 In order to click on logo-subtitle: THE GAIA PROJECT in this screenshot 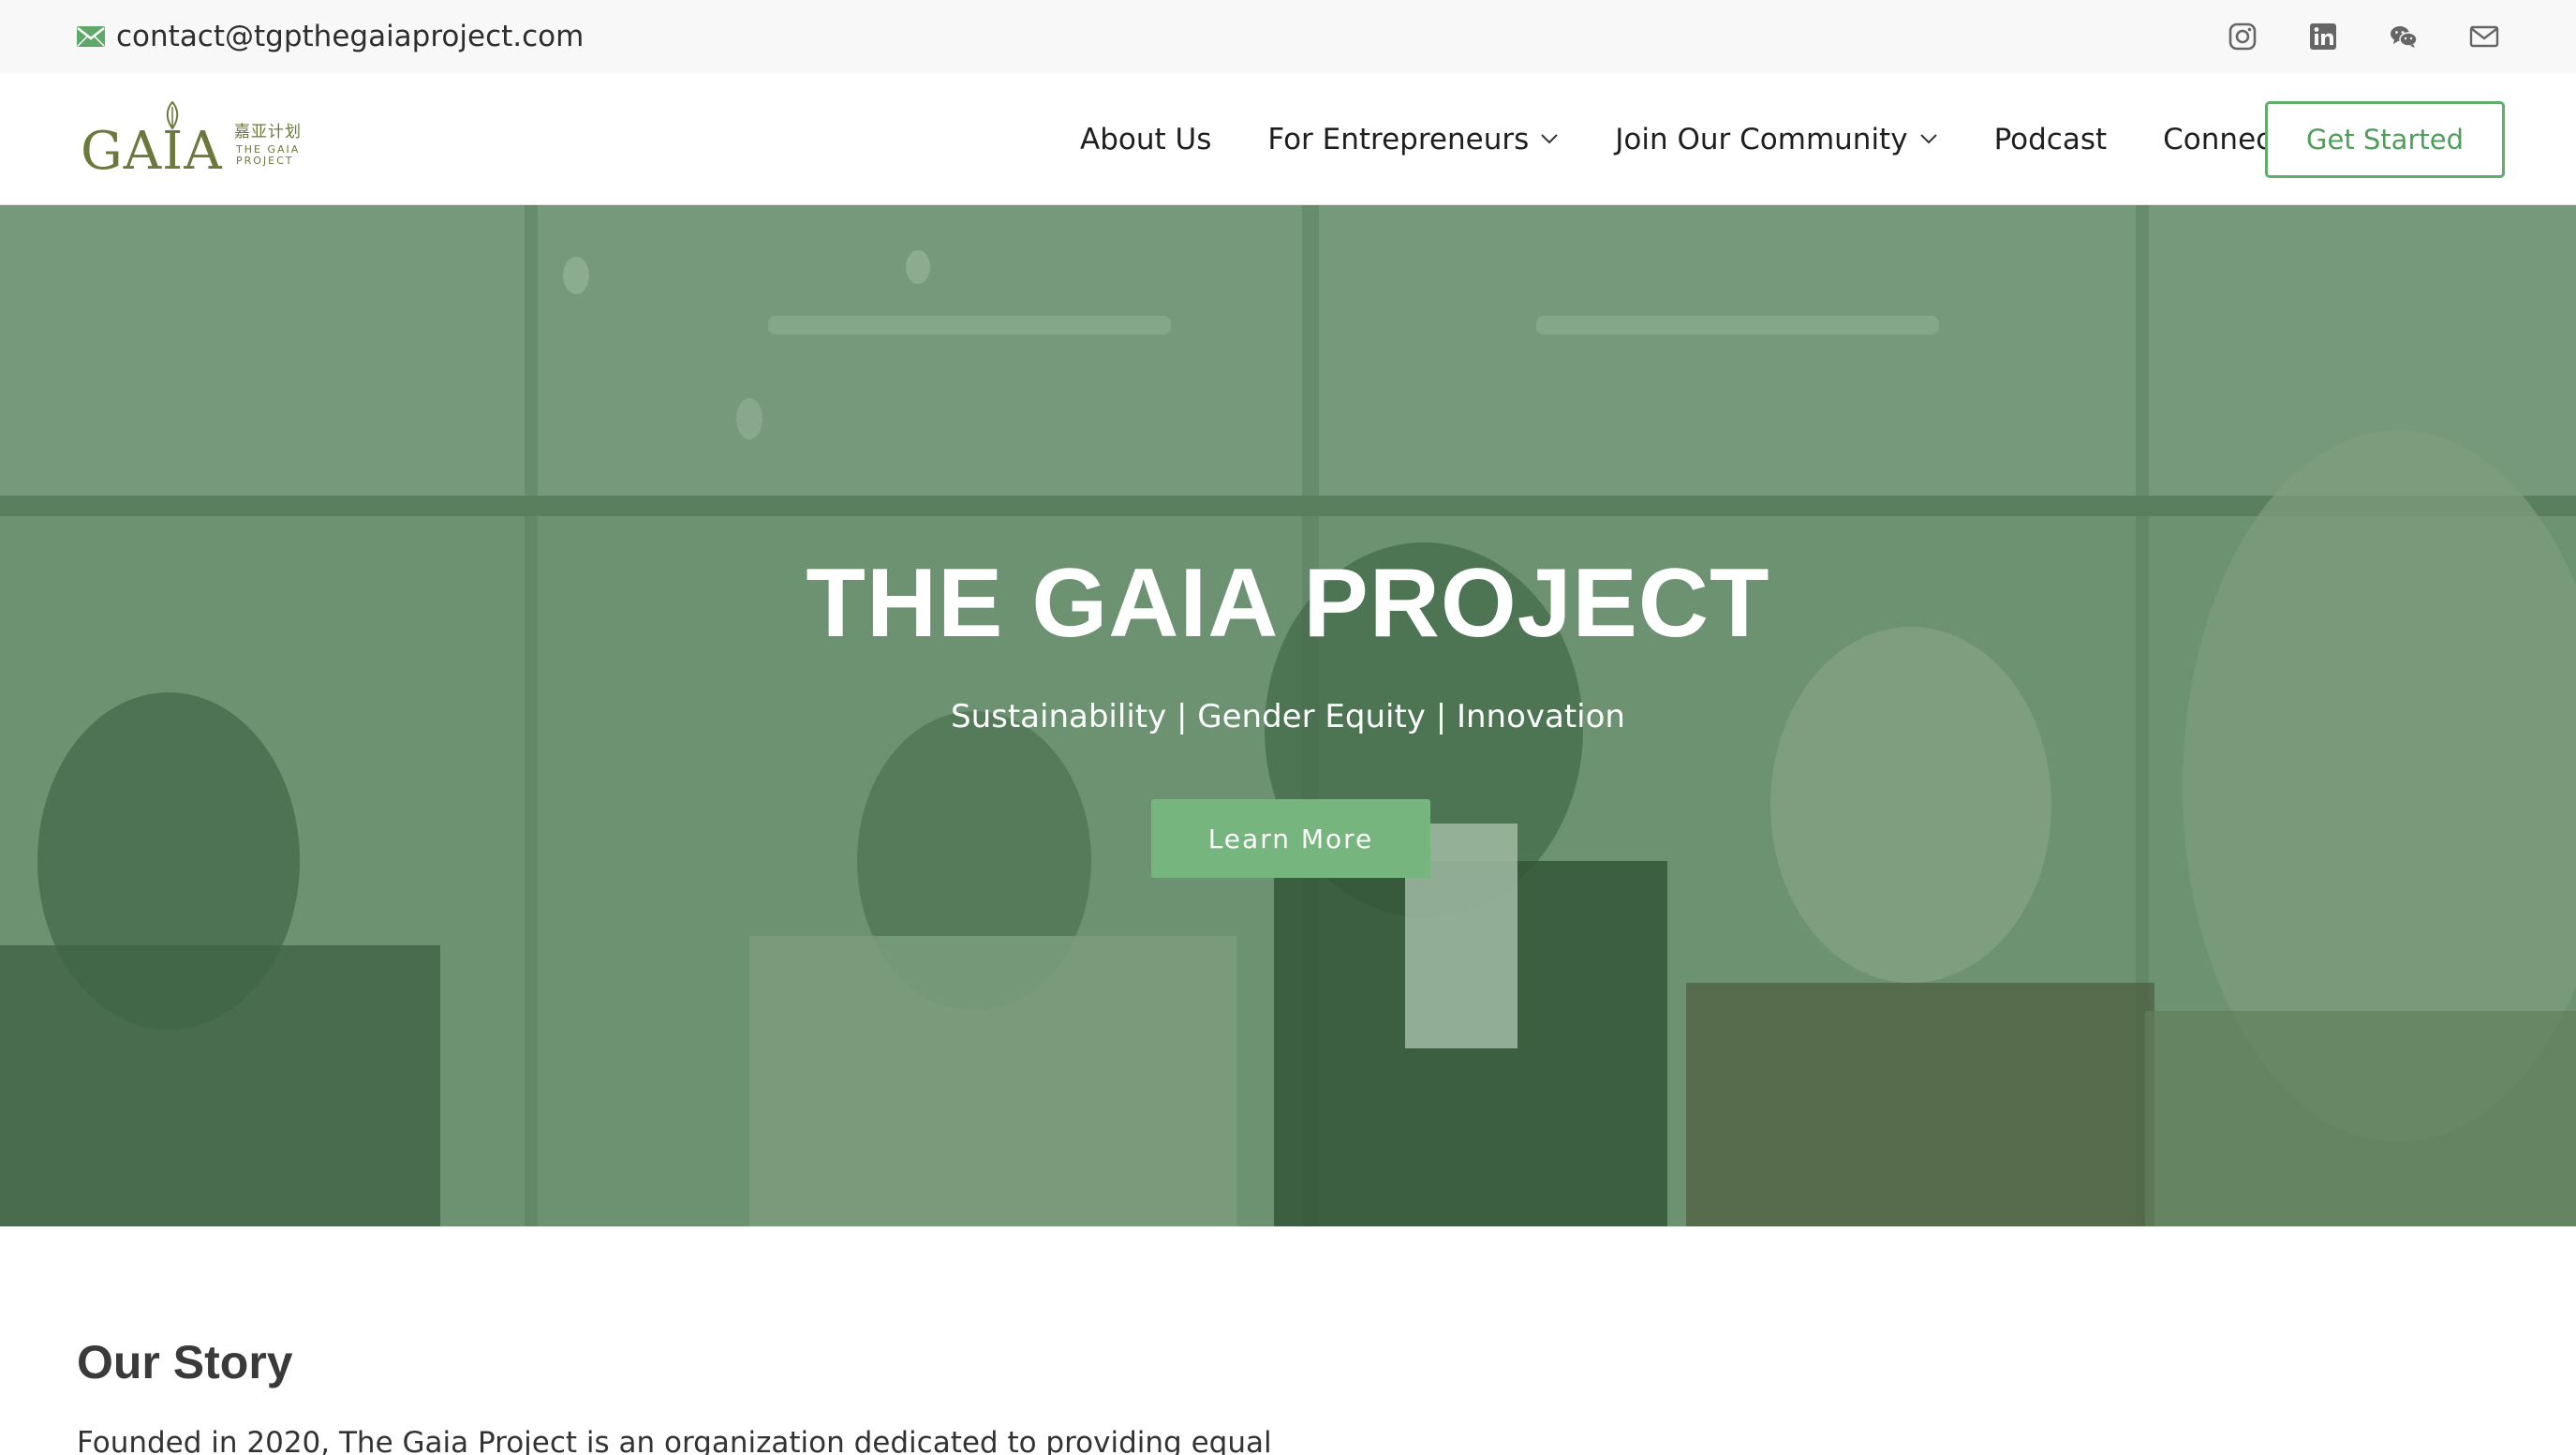, I will do `click(268, 155)`.